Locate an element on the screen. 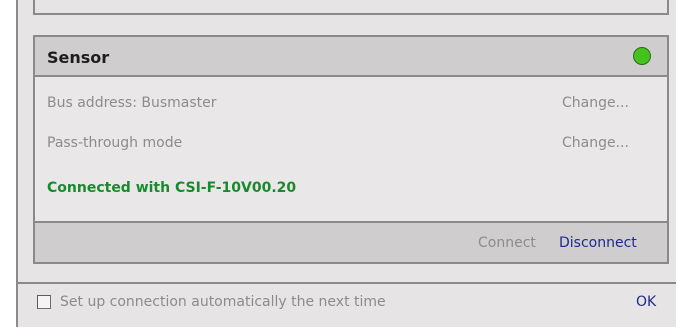  auto-connect-checkbox is located at coordinates (44, 302).